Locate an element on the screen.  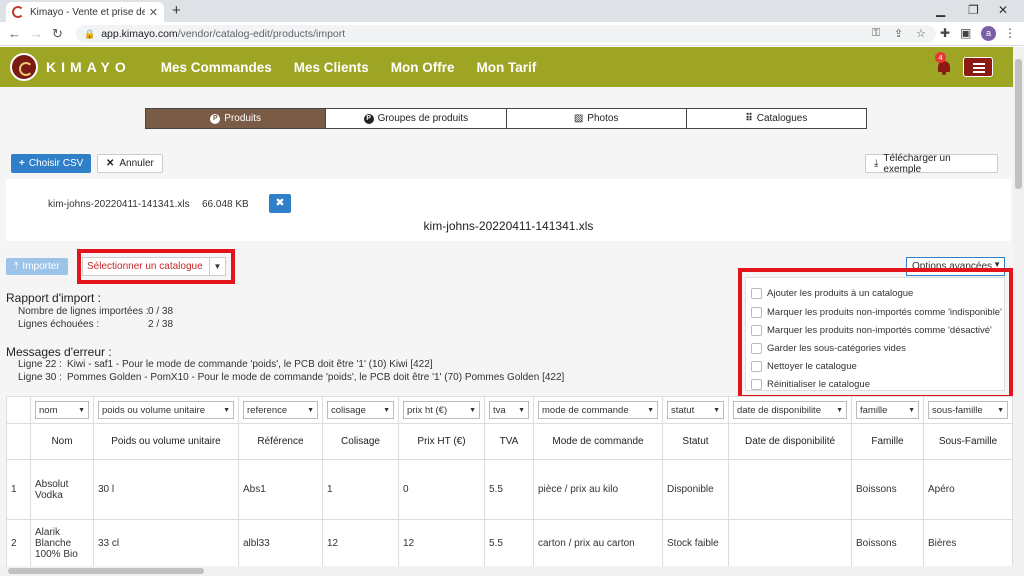
kimayo-logo: KIMAYO is located at coordinates (70, 67).